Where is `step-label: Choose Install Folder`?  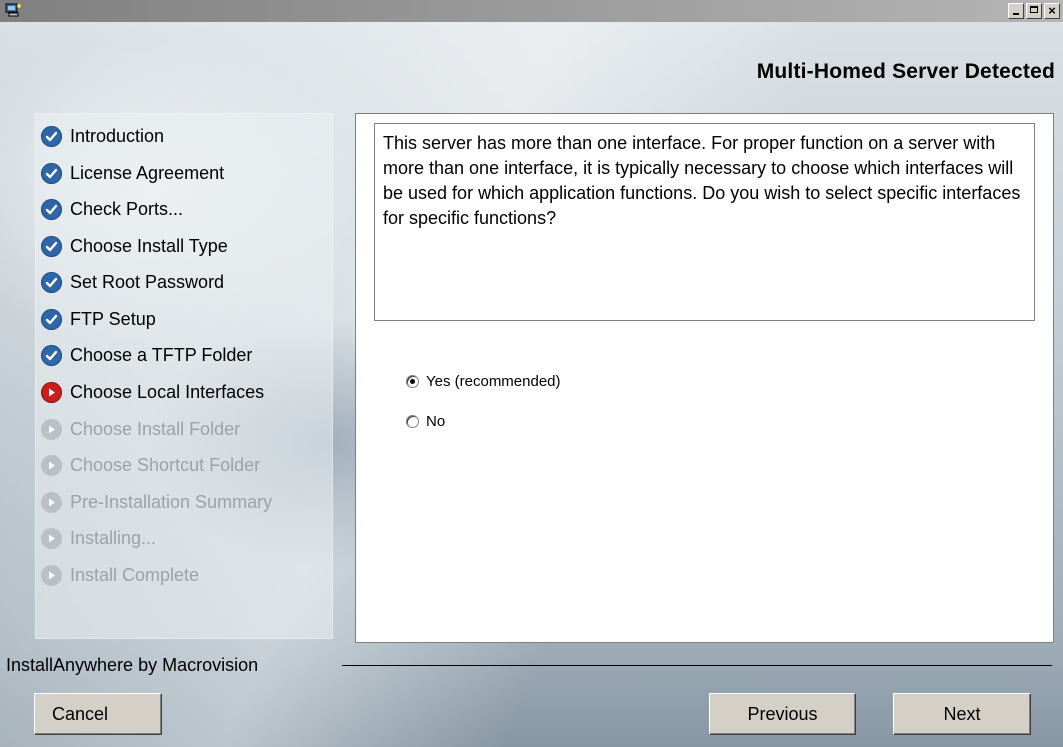 step-label: Choose Install Folder is located at coordinates (155, 428).